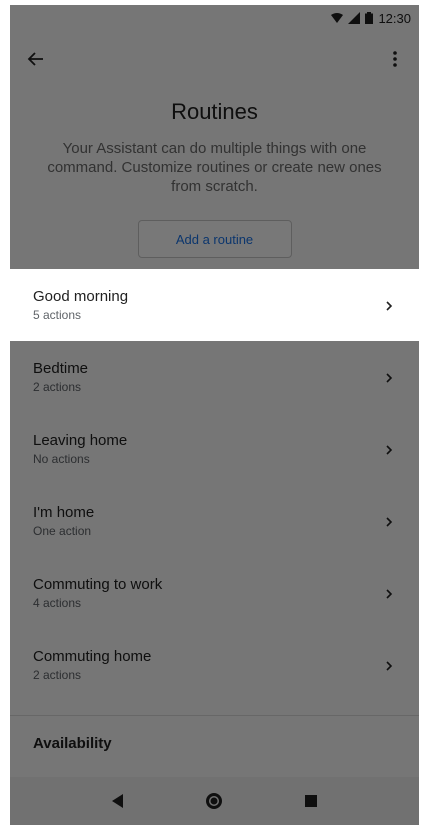 This screenshot has width=421, height=834. I want to click on routine-action-count: 5 actions, so click(57, 314).